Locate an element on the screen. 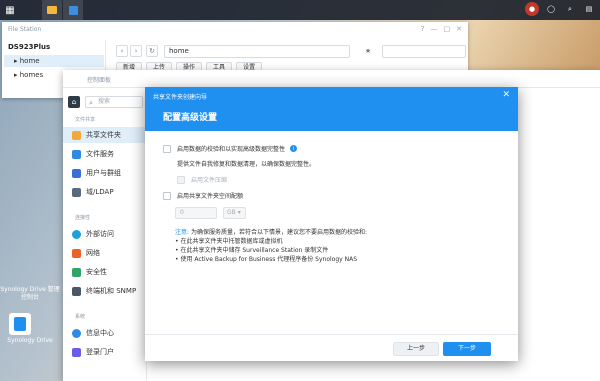 This screenshot has height=381, width=600. note-item: • 在此共享文件夹中托管数据库或虚拟机 is located at coordinates (229, 241).